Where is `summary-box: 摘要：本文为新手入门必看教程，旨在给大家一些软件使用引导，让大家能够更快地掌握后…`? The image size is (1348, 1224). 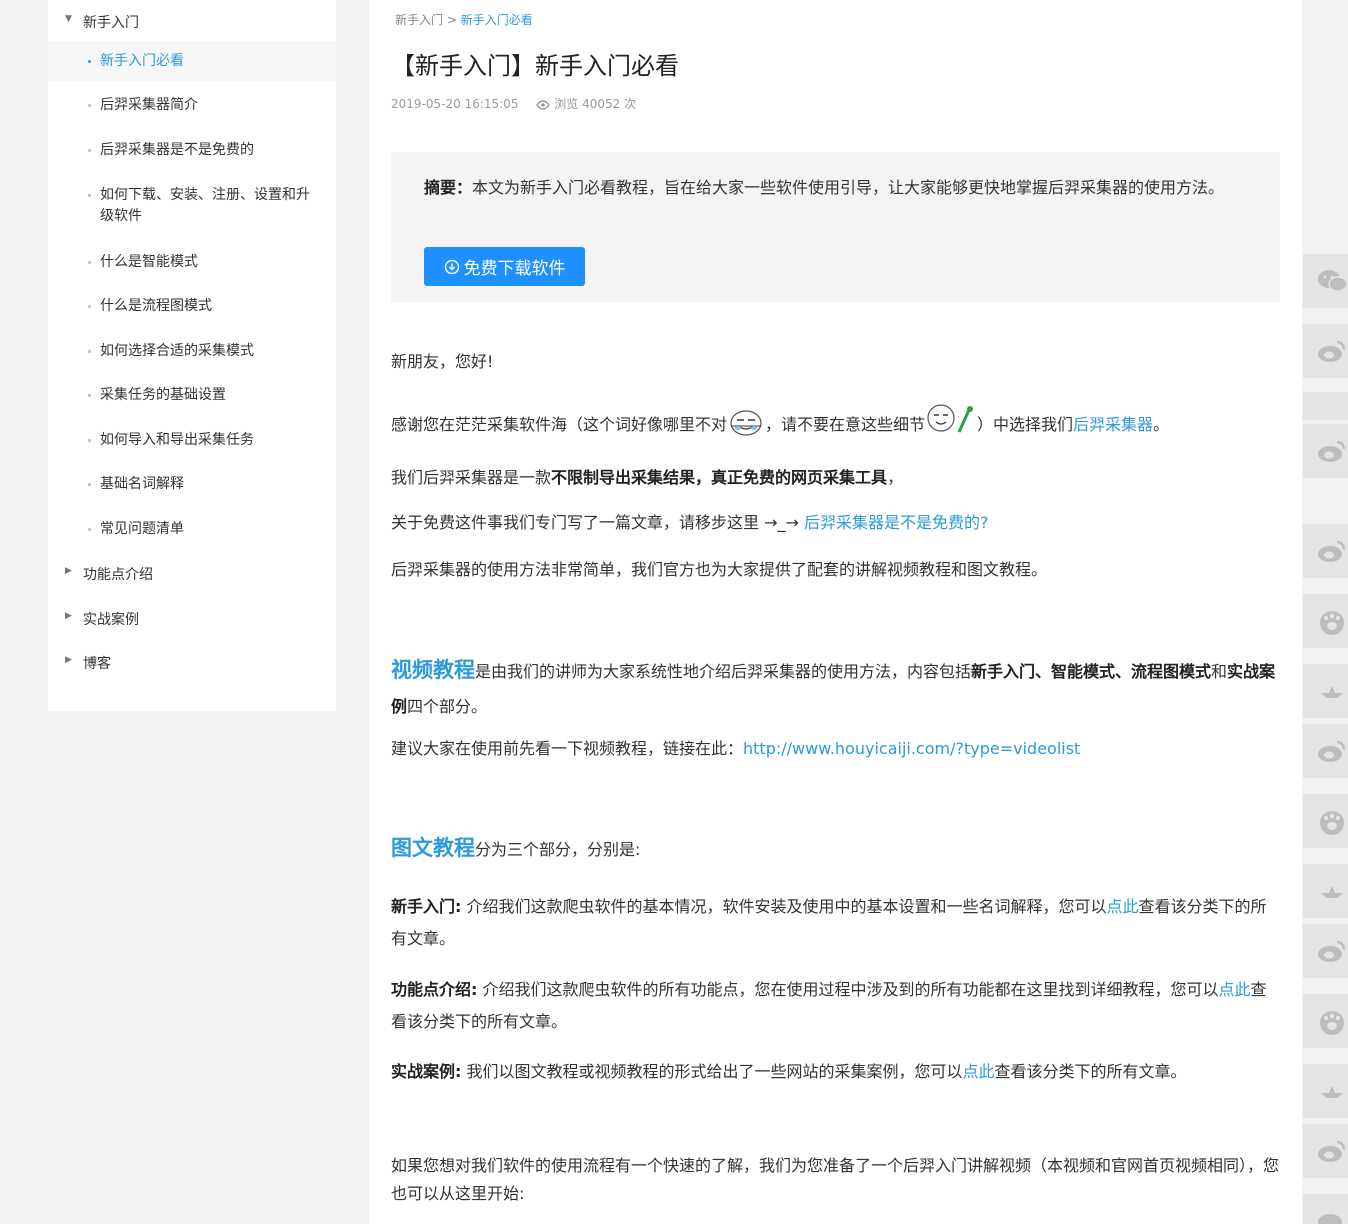
summary-box: 摘要：本文为新手入门必看教程，旨在给大家一些软件使用引导，让大家能够更快地掌握后… is located at coordinates (835, 227).